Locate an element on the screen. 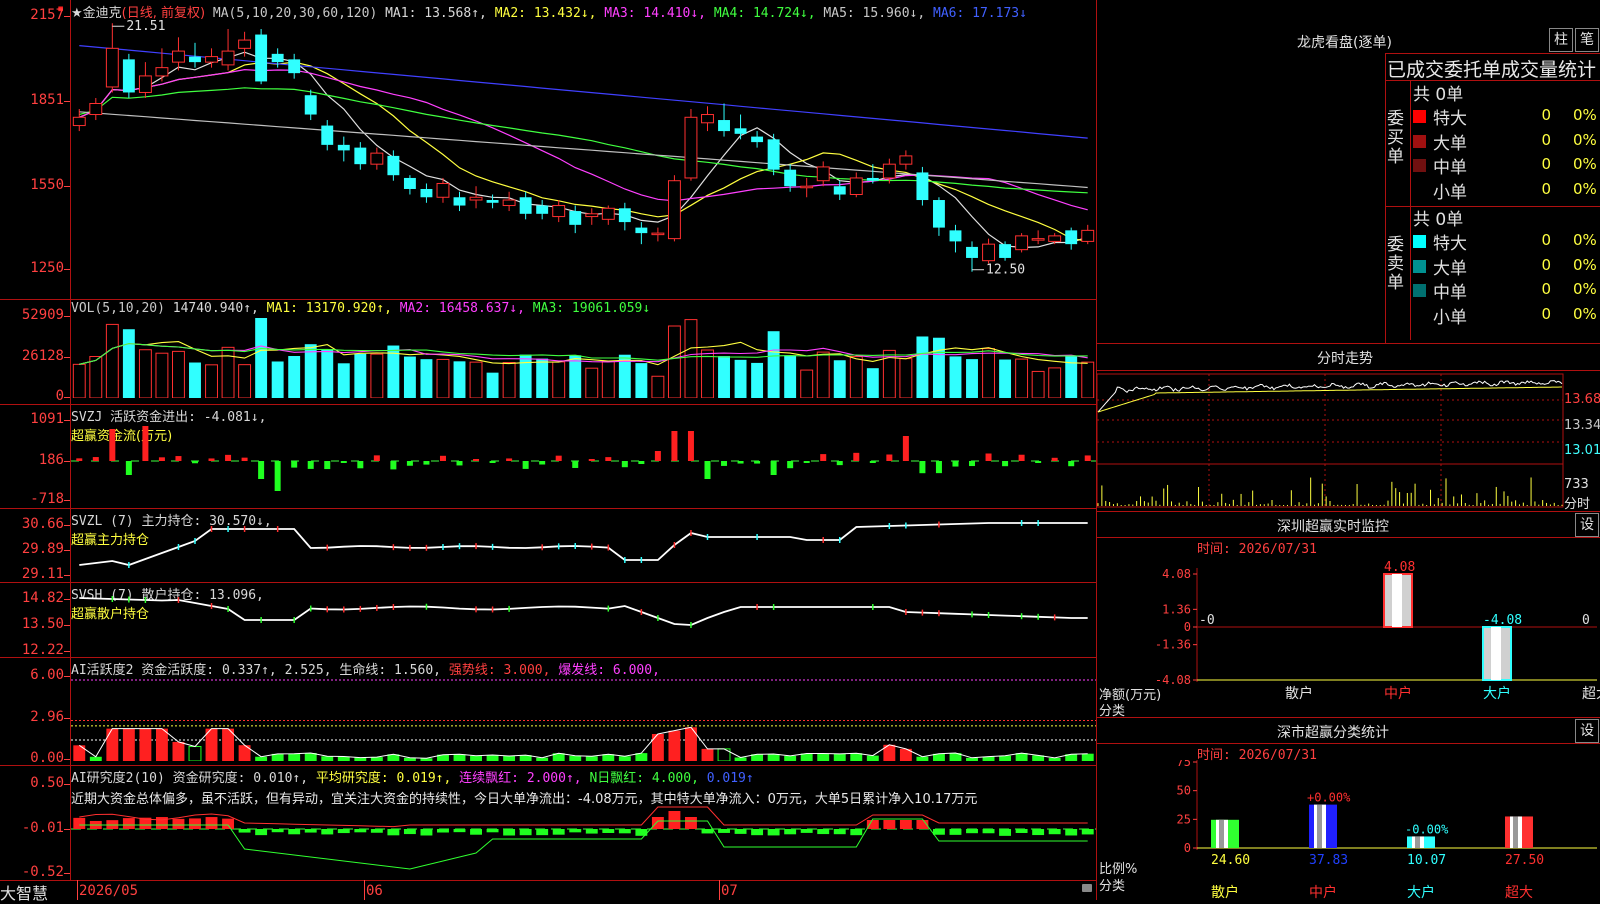  retail-holding-chart is located at coordinates (583, 622).